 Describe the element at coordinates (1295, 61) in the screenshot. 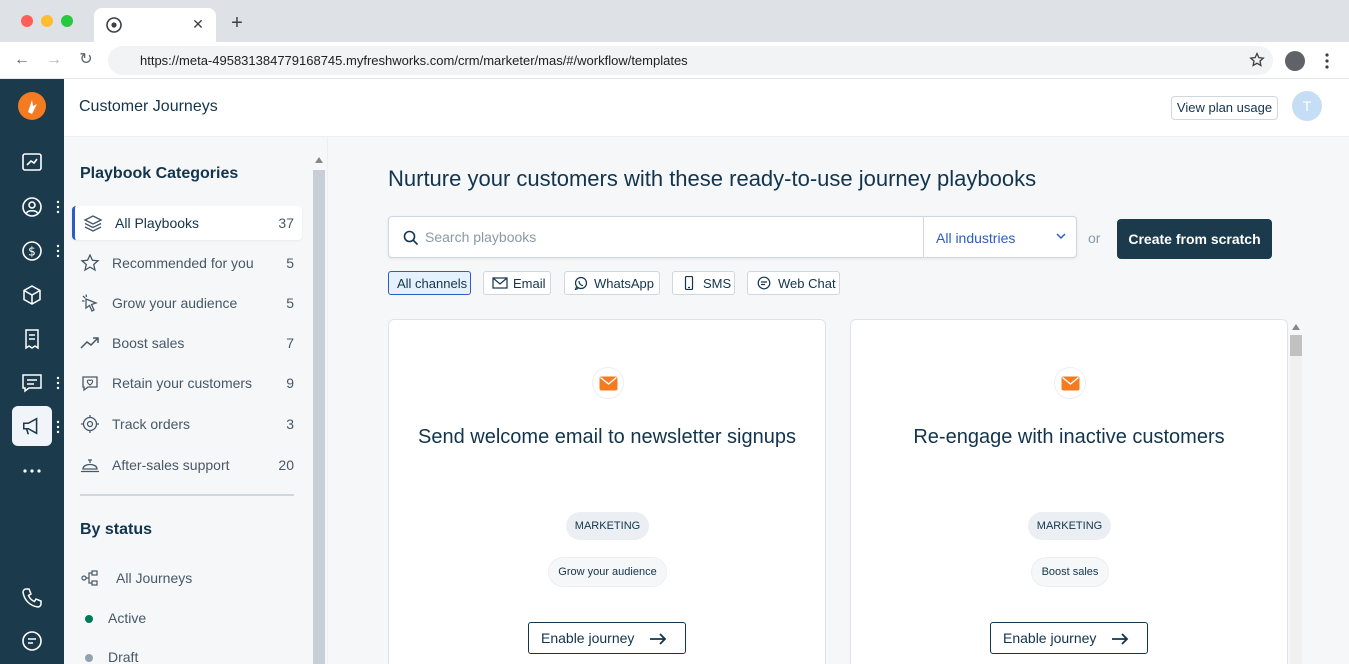

I see `profile-icon` at that location.